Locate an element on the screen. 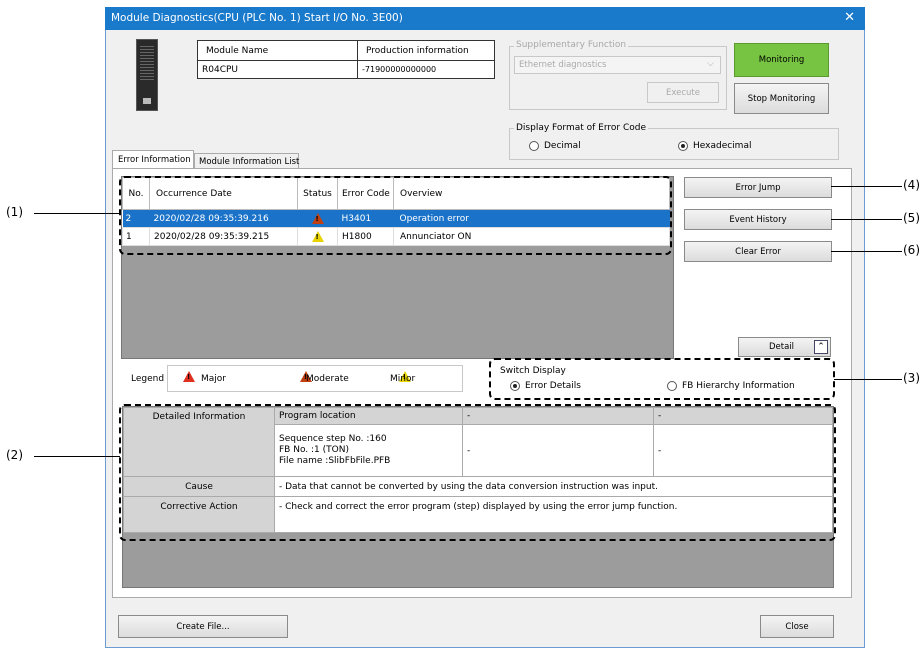  switch-display-legend: Switch Display is located at coordinates (533, 371).